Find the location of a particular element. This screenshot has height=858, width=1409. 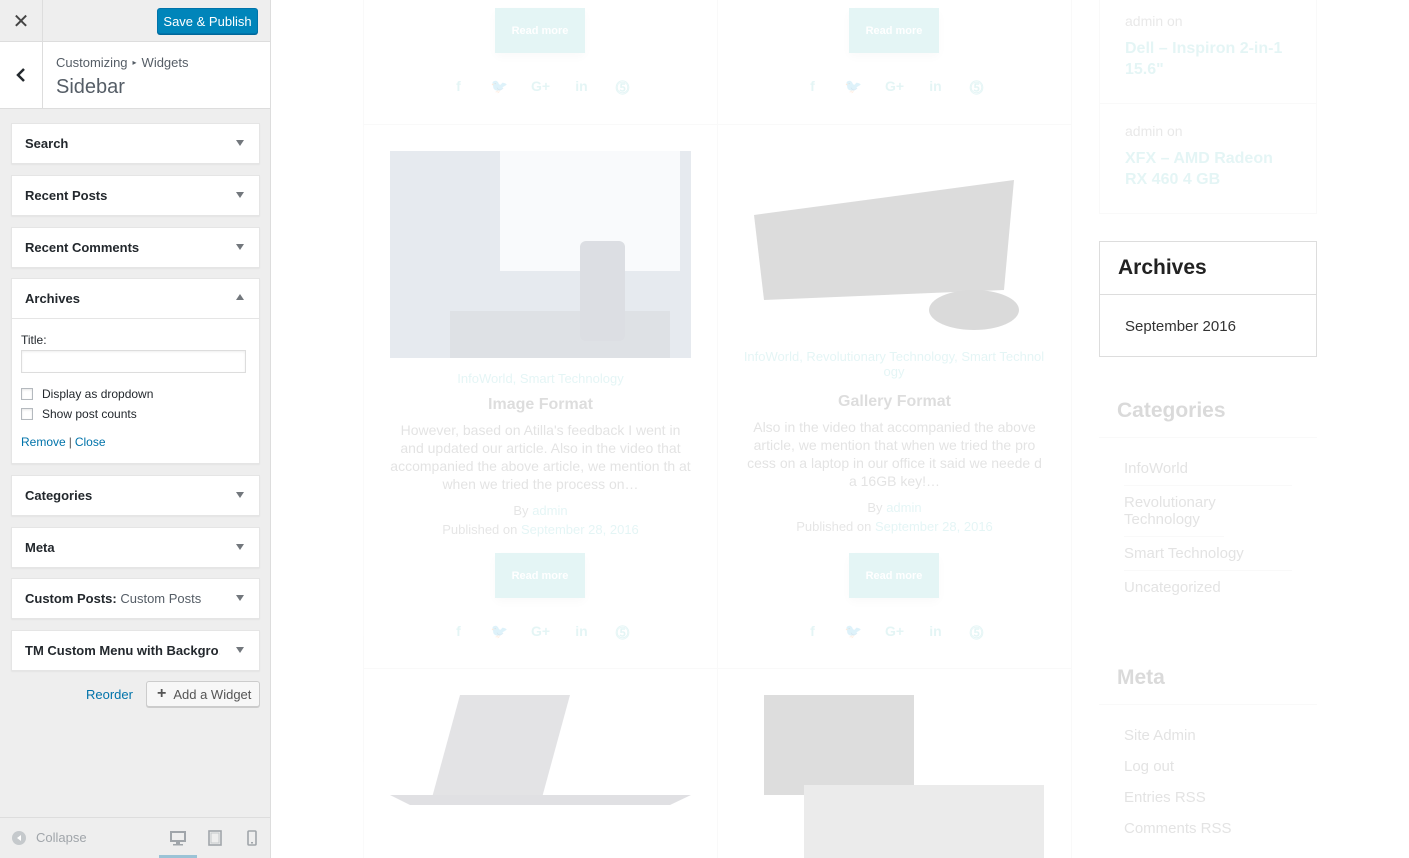

widget-header: Search is located at coordinates (135, 143).